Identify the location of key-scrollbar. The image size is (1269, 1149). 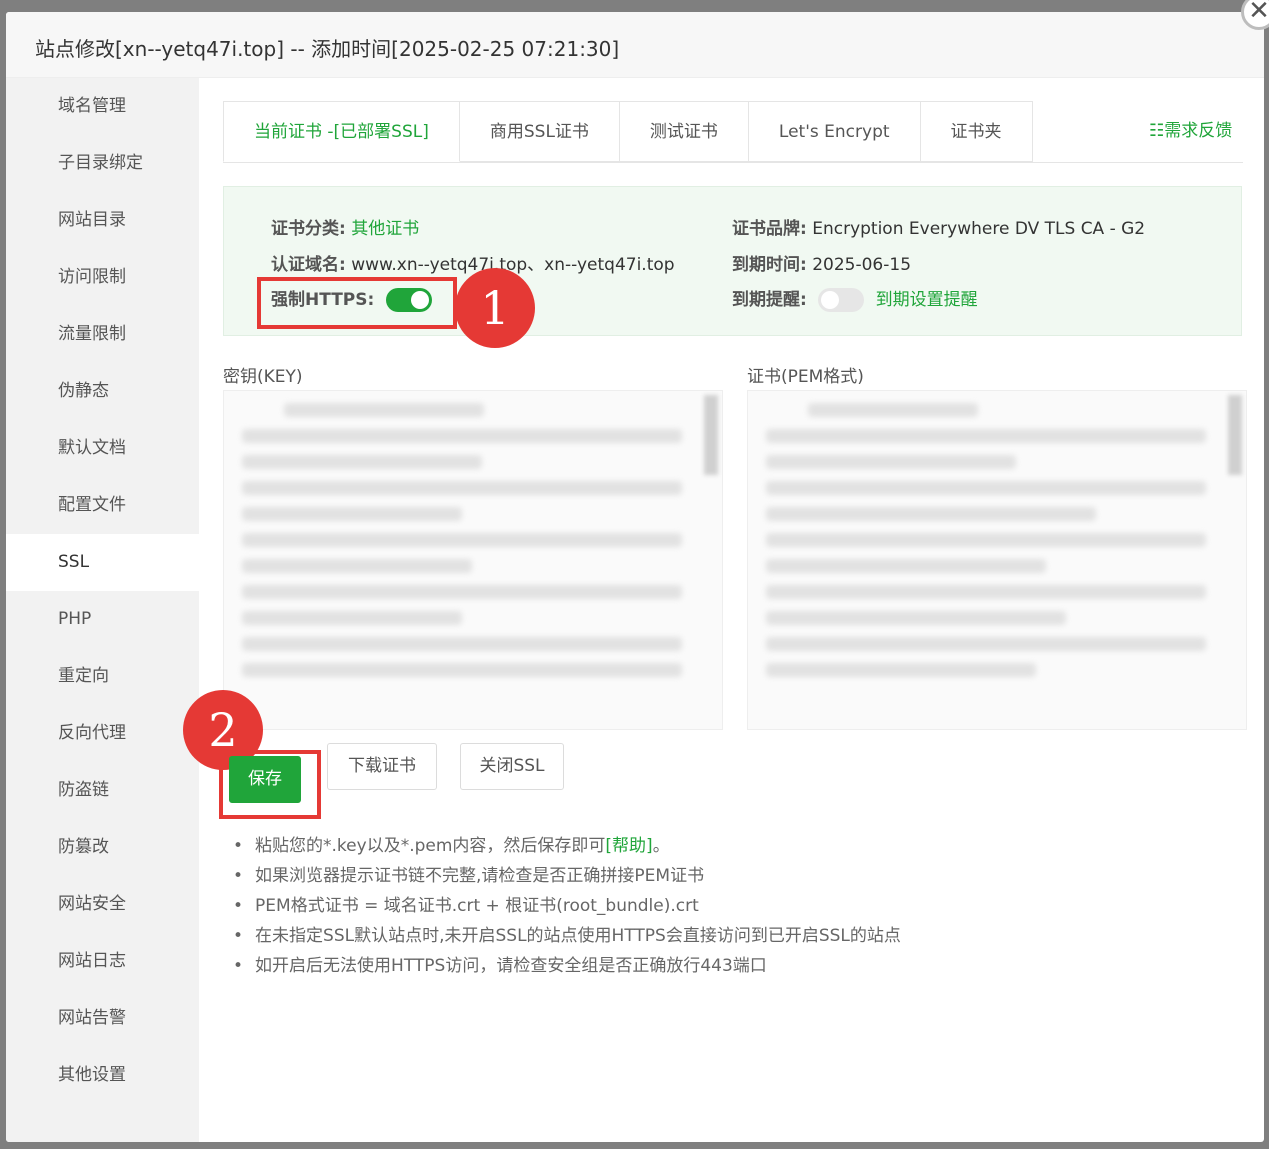
(711, 435).